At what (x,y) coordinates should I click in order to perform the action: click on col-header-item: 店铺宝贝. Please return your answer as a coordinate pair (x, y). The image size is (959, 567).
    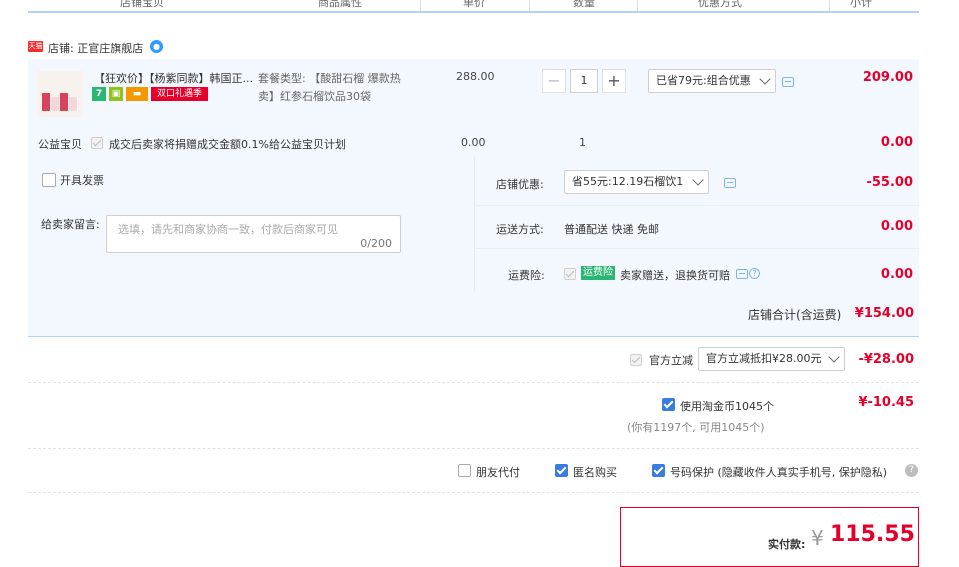
    Looking at the image, I should click on (142, 4).